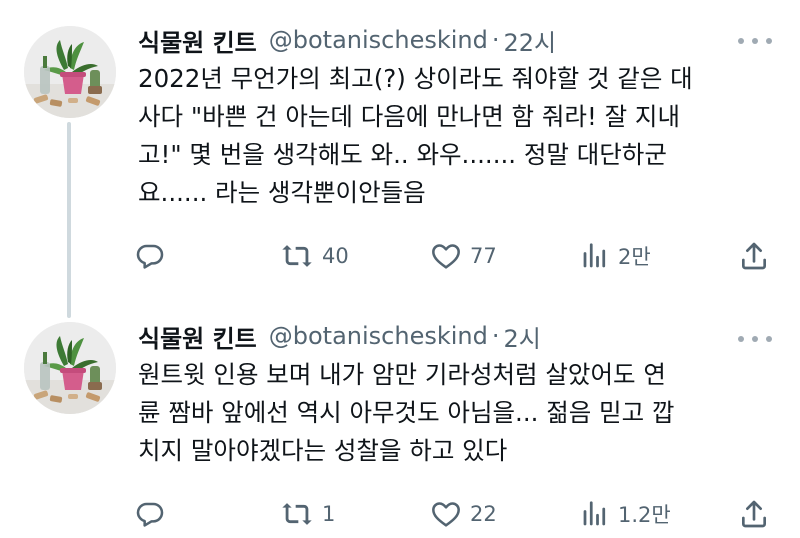  I want to click on like-button: 22, so click(463, 514).